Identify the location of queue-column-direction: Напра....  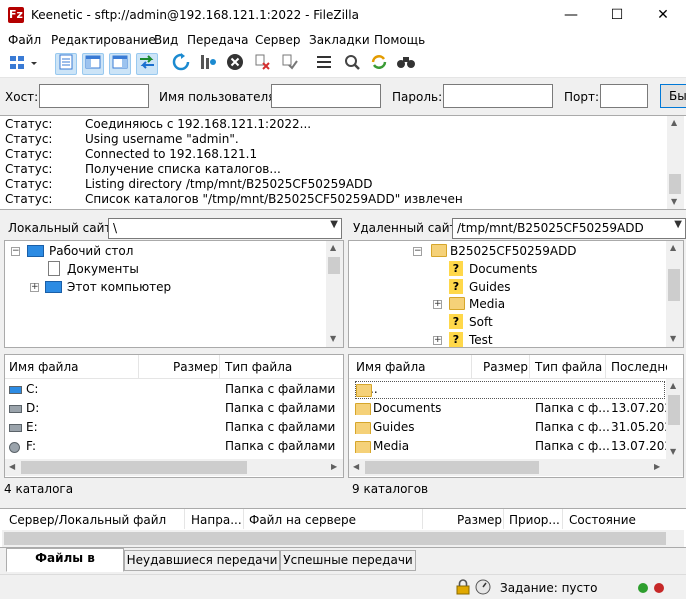
(216, 520).